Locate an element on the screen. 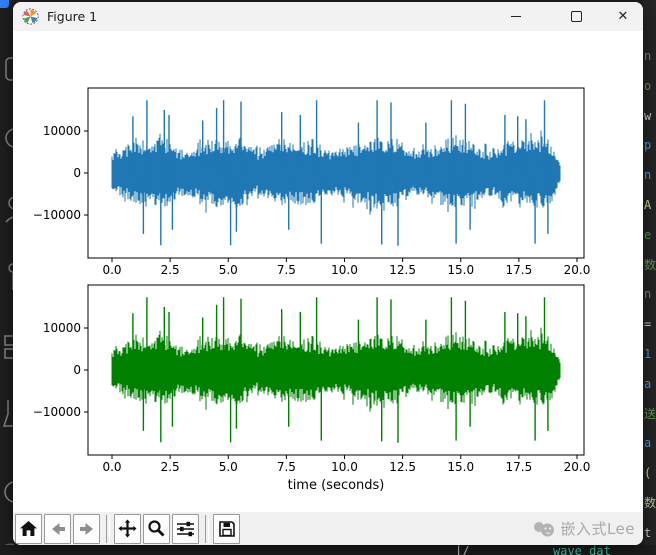 The width and height of the screenshot is (656, 555). configure-subplots-button is located at coordinates (185, 528).